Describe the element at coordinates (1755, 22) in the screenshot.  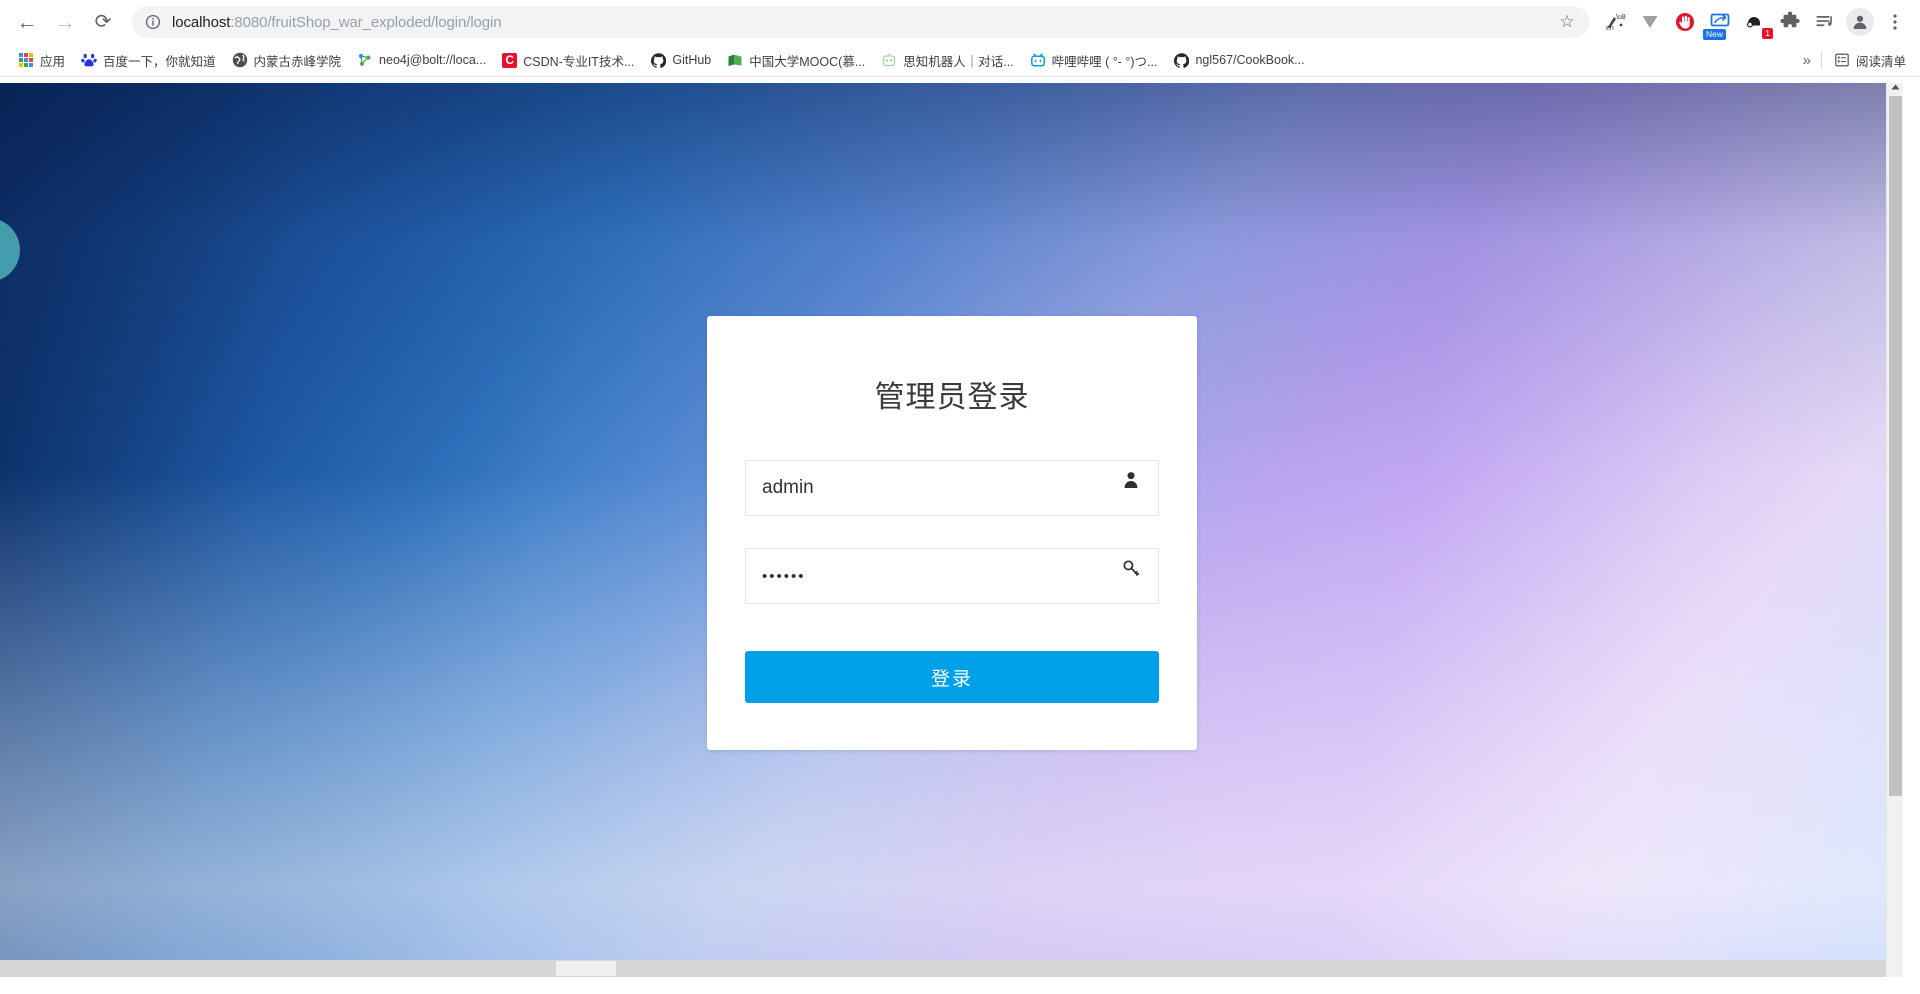
I see `notification-extension-icon: 1` at that location.